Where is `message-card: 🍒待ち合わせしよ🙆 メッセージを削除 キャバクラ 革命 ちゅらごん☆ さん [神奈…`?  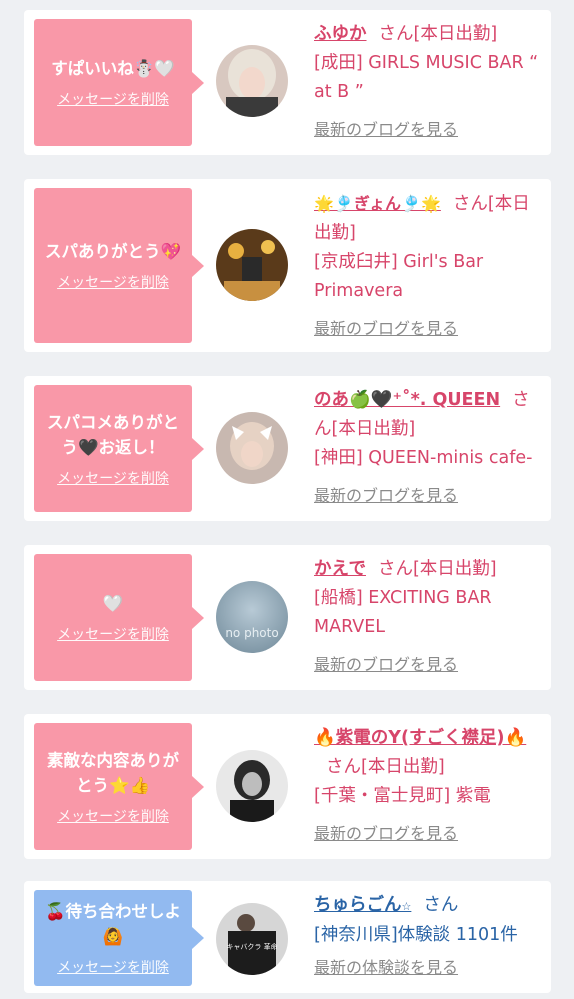 message-card: 🍒待ち合わせしよ🙆 メッセージを削除 キャバクラ 革命 ちゅらごん☆ さん [神奈… is located at coordinates (287, 937).